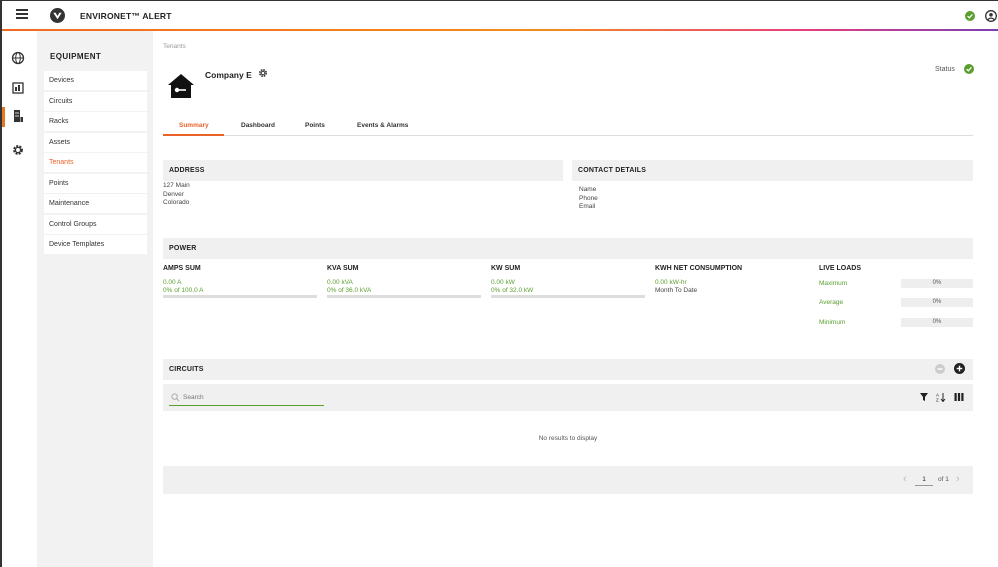 The height and width of the screenshot is (567, 998). I want to click on tab-points: Points, so click(315, 125).